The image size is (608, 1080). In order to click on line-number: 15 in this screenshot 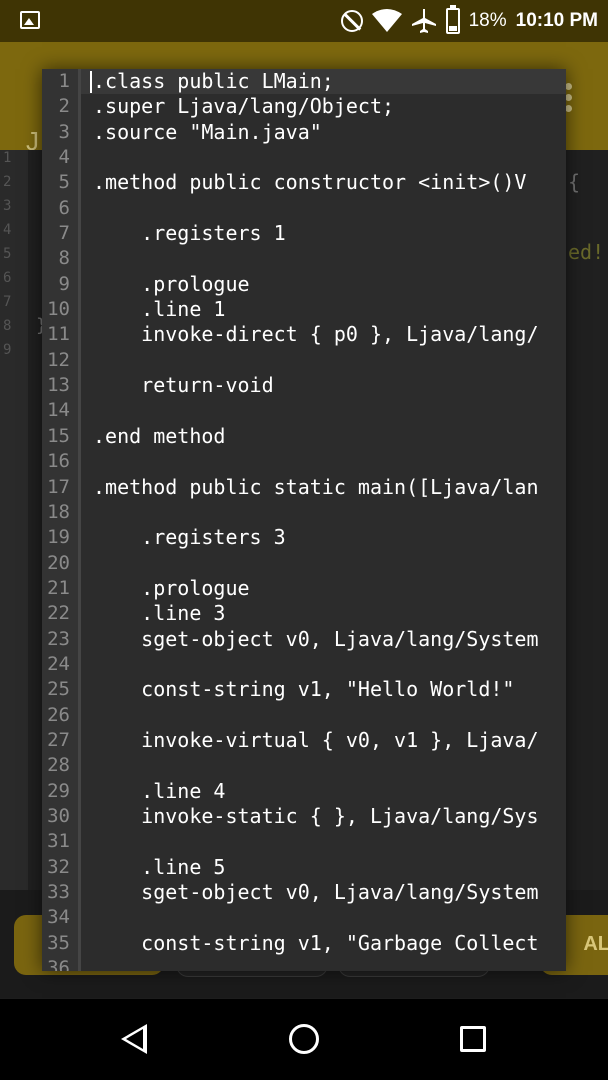, I will do `click(58, 435)`.